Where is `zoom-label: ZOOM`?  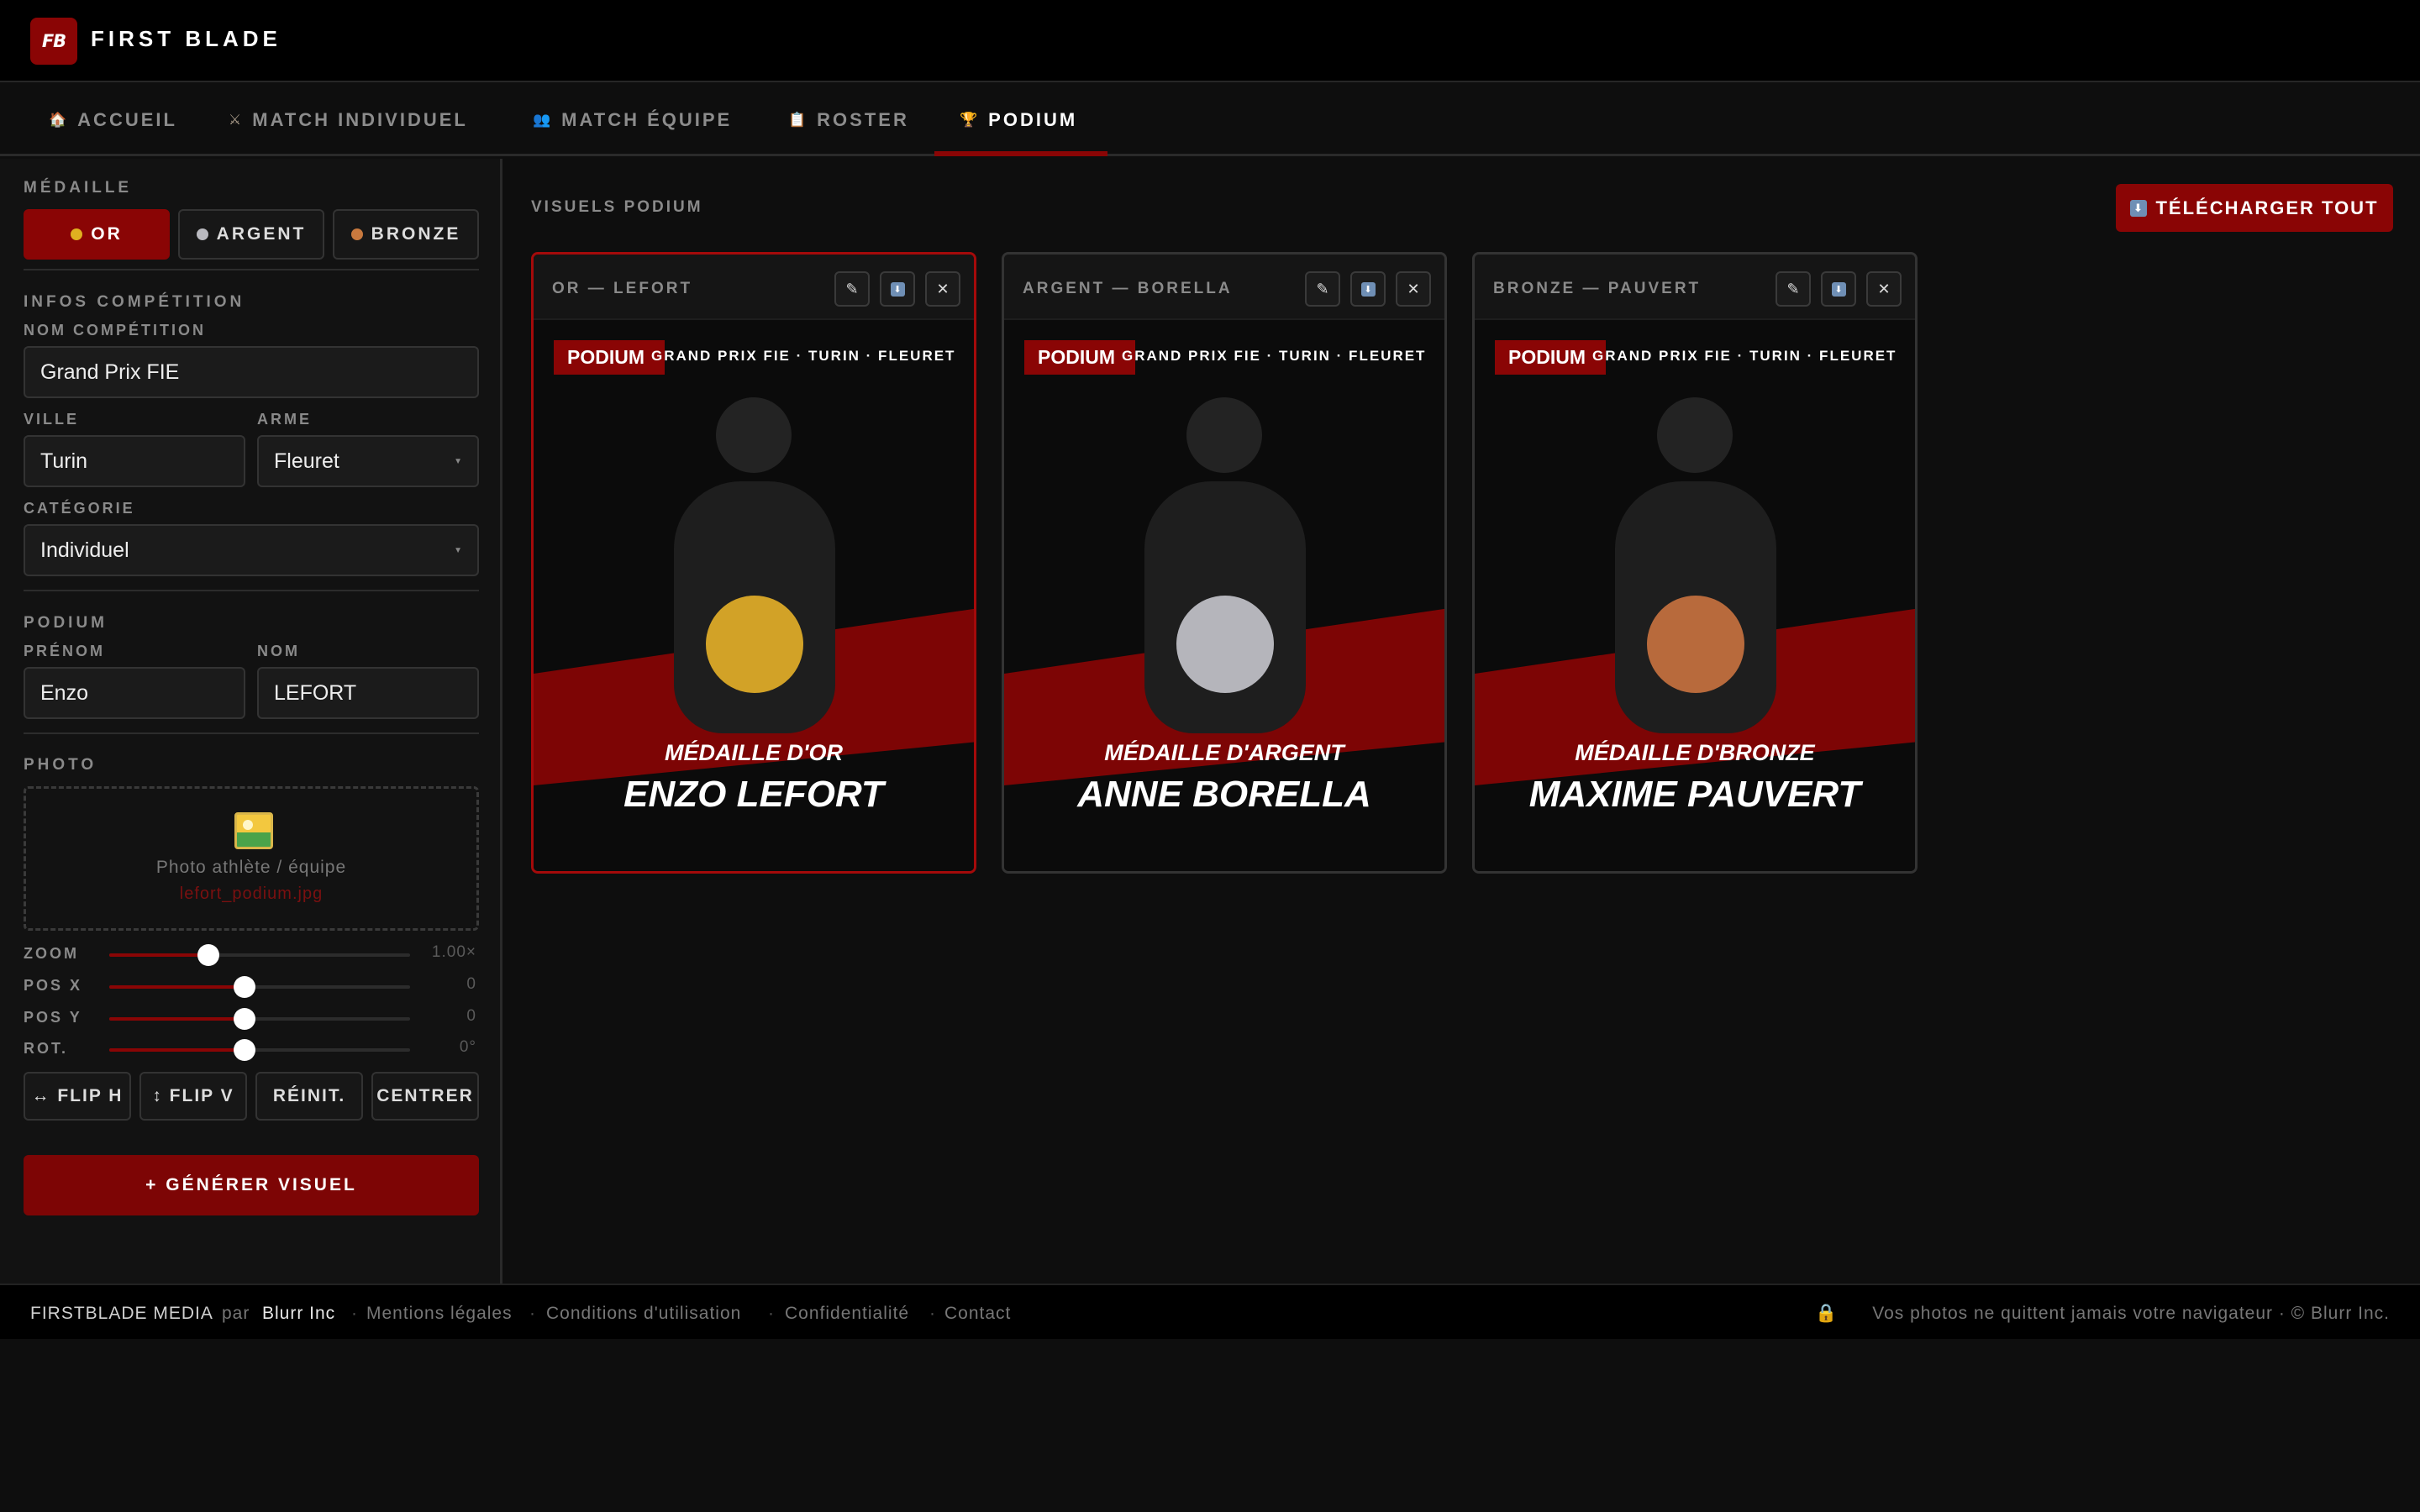 zoom-label: ZOOM is located at coordinates (52, 953).